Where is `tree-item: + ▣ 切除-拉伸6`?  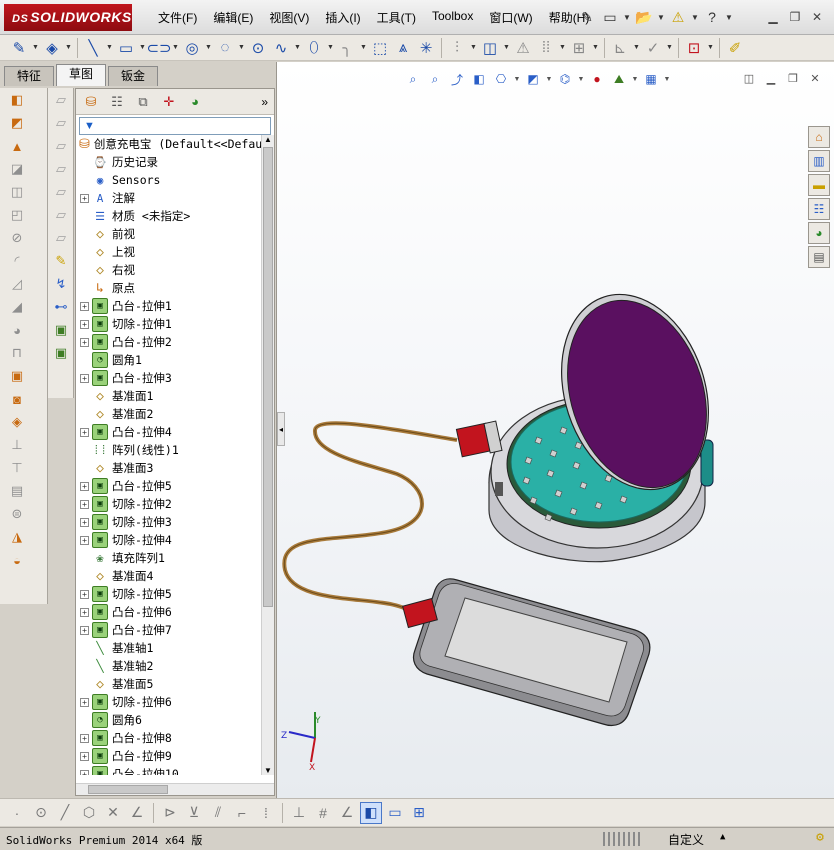
tree-item: + ▣ 切除-拉伸6 is located at coordinates (169, 702).